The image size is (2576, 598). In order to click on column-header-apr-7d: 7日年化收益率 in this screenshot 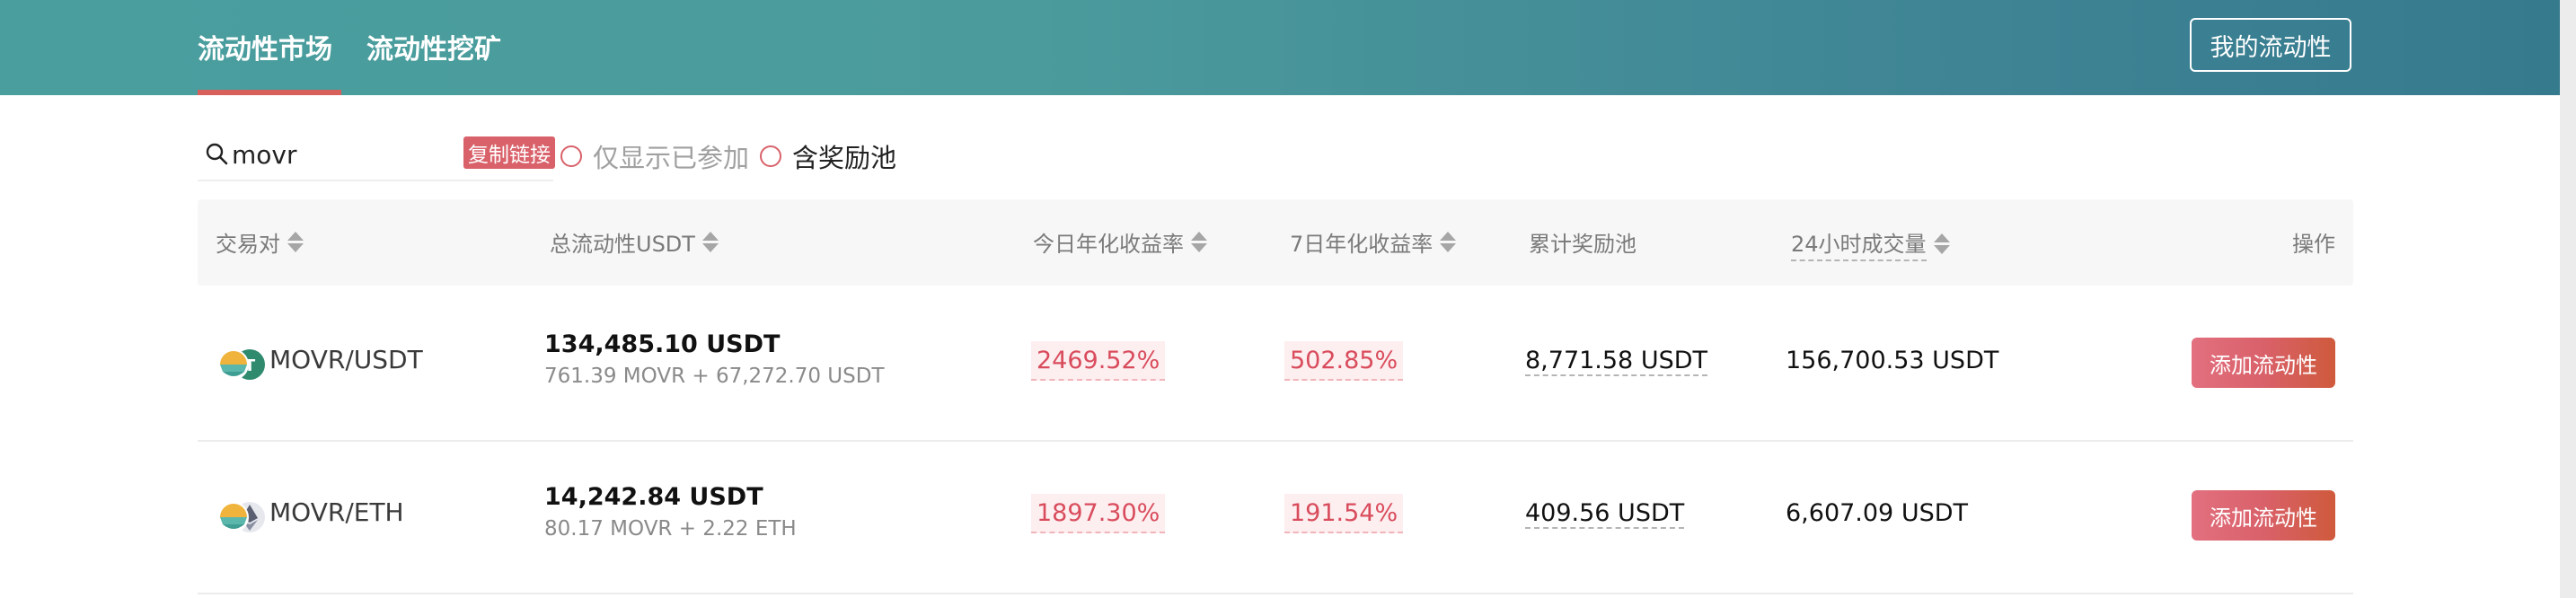, I will do `click(1373, 242)`.